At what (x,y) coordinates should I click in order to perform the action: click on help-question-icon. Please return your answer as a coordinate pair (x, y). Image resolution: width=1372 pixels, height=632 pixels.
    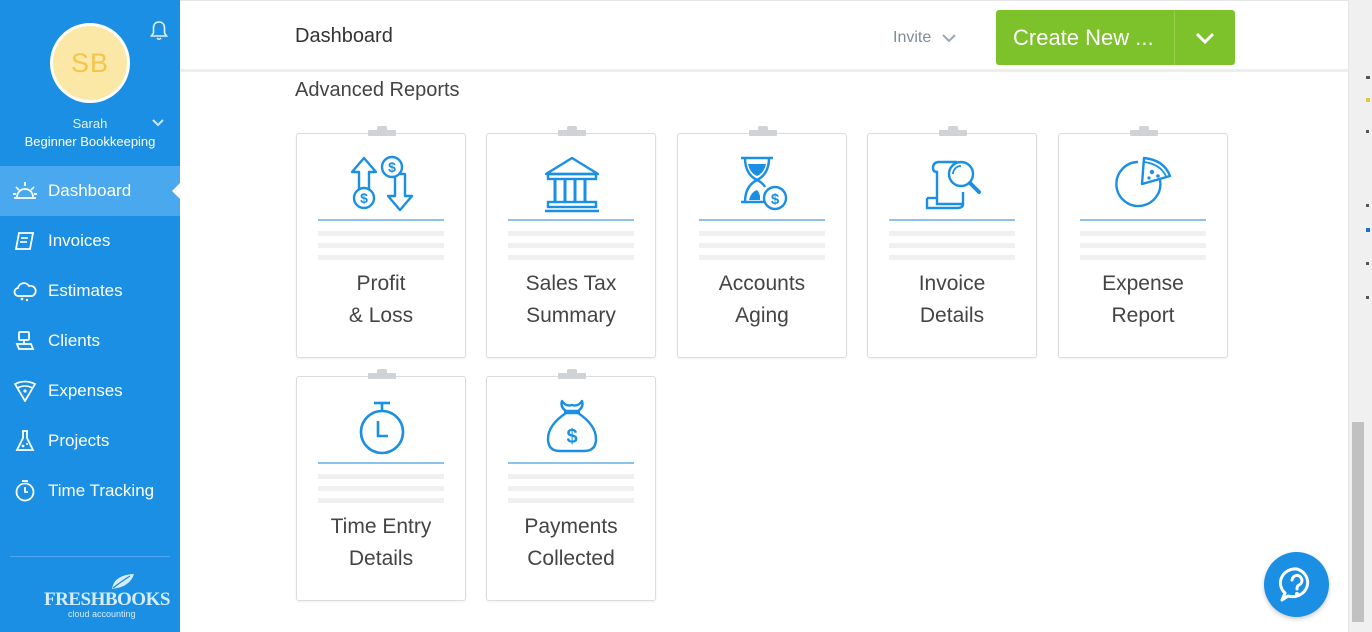
    Looking at the image, I should click on (1293, 583).